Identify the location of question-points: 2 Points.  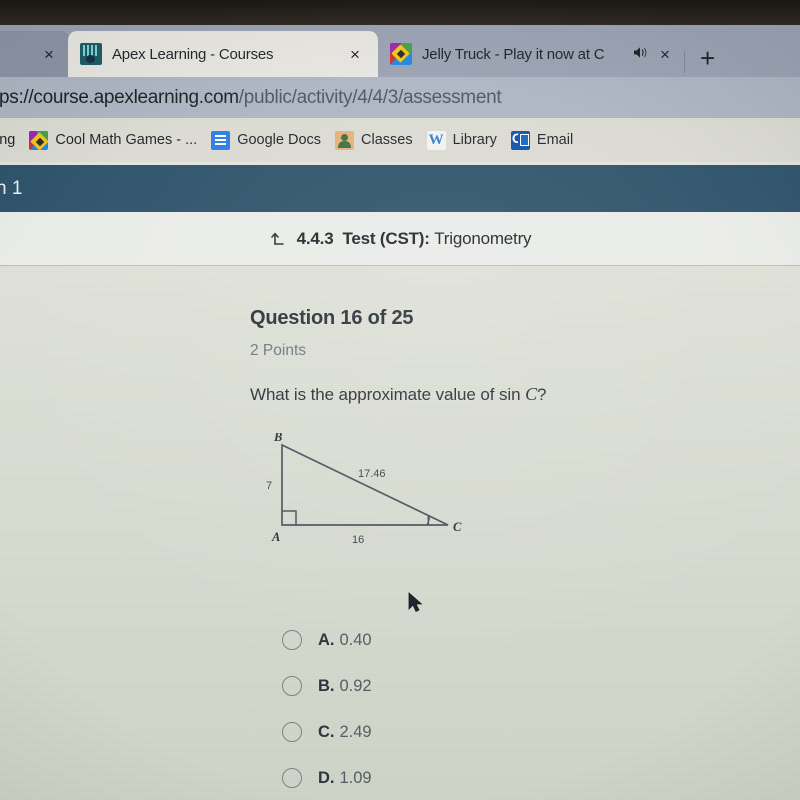
(278, 350).